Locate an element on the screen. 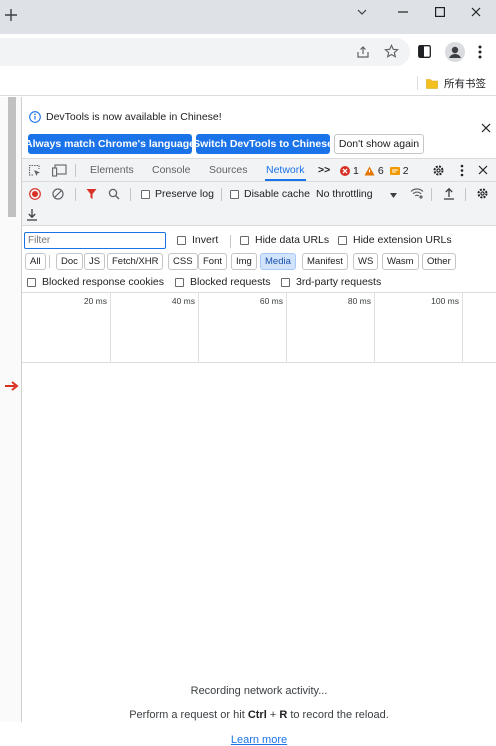  warning-icon is located at coordinates (369, 170).